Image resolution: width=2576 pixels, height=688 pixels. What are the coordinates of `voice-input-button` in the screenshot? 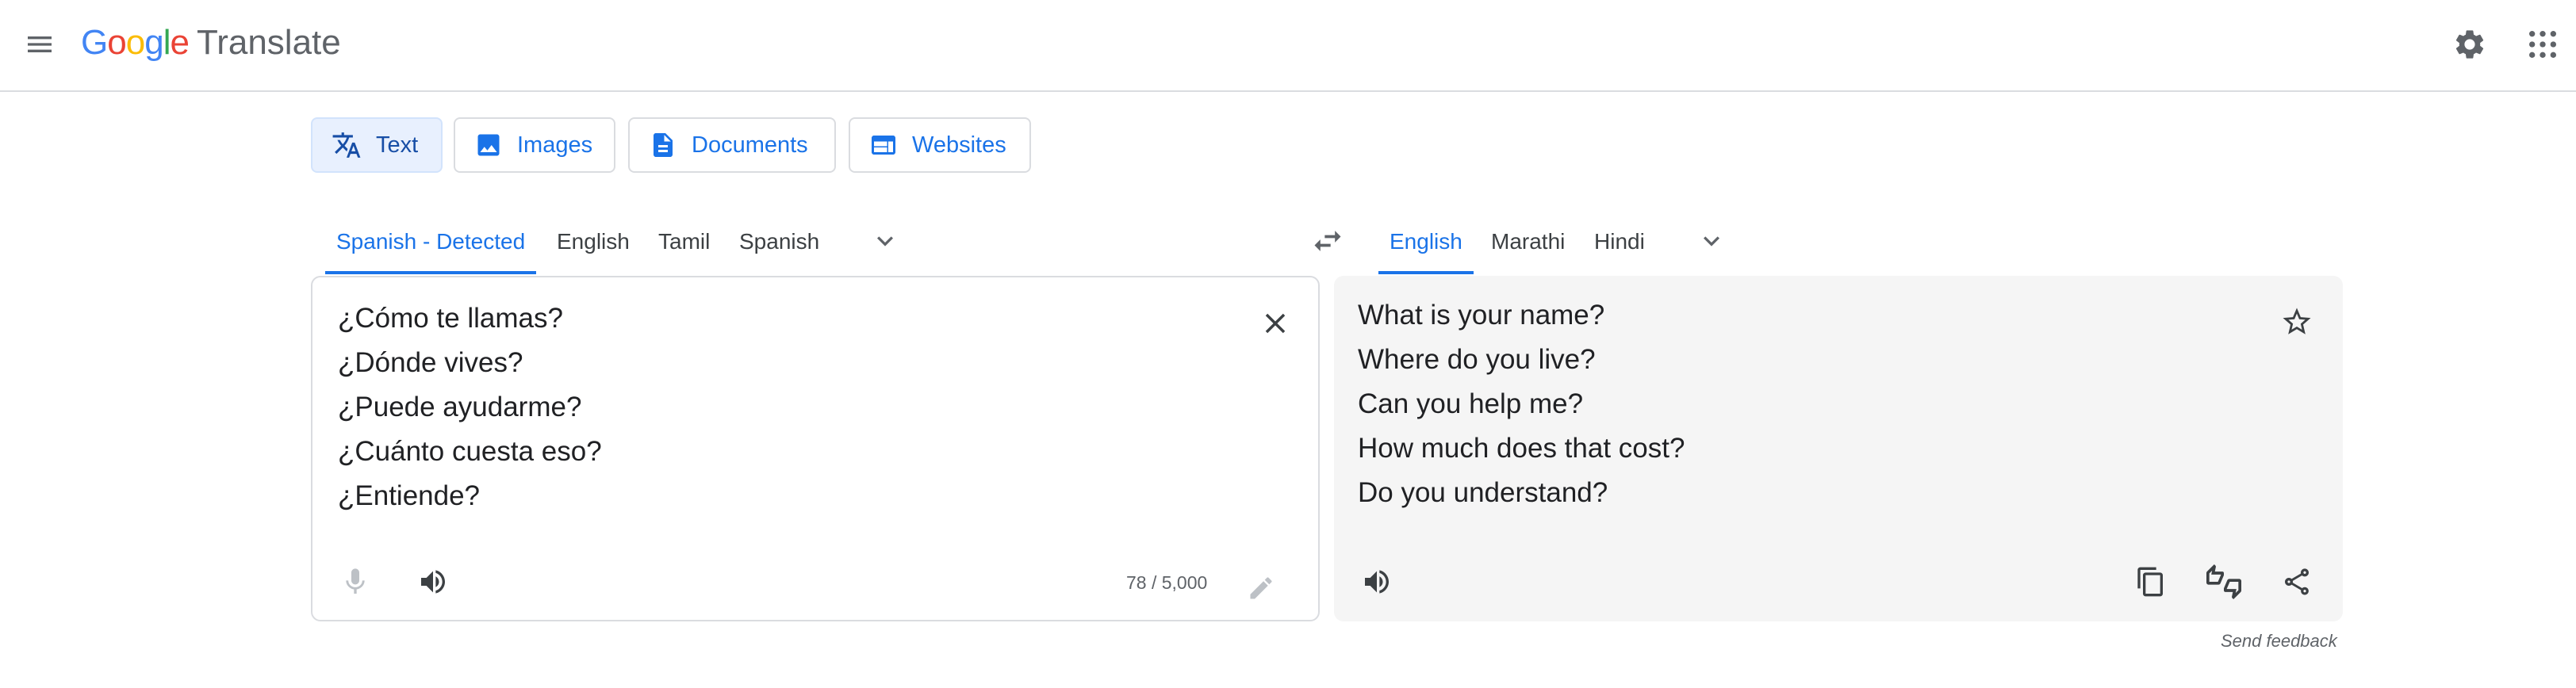 It's located at (355, 582).